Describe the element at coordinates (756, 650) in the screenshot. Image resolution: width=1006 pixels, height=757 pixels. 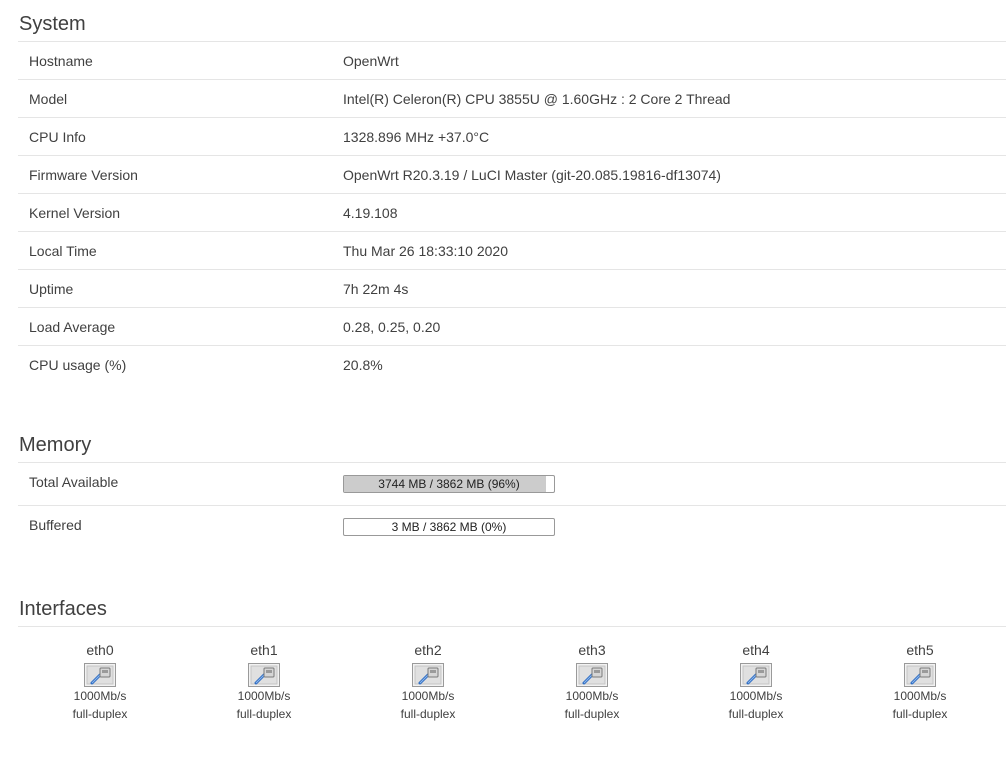
I see `interface-name: eth4` at that location.